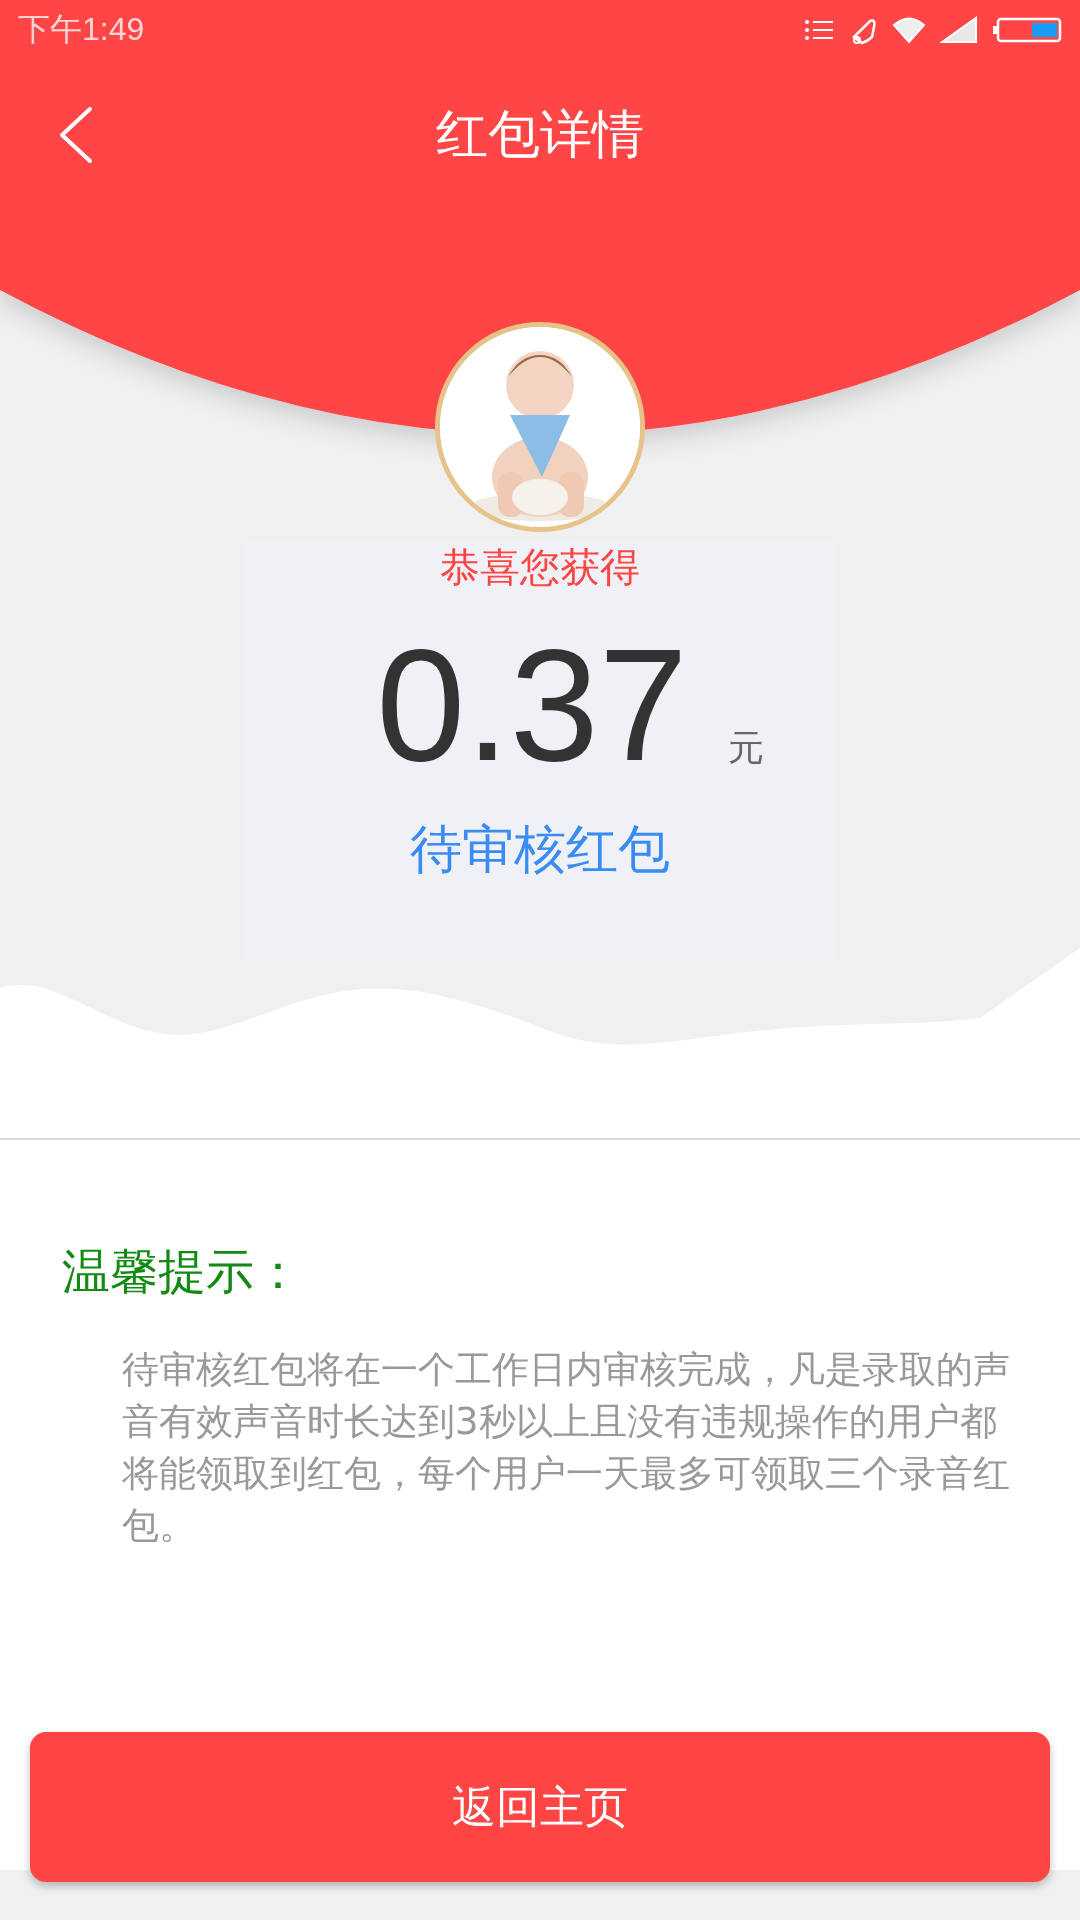  Describe the element at coordinates (540, 849) in the screenshot. I see `review-status: 待审核红包` at that location.